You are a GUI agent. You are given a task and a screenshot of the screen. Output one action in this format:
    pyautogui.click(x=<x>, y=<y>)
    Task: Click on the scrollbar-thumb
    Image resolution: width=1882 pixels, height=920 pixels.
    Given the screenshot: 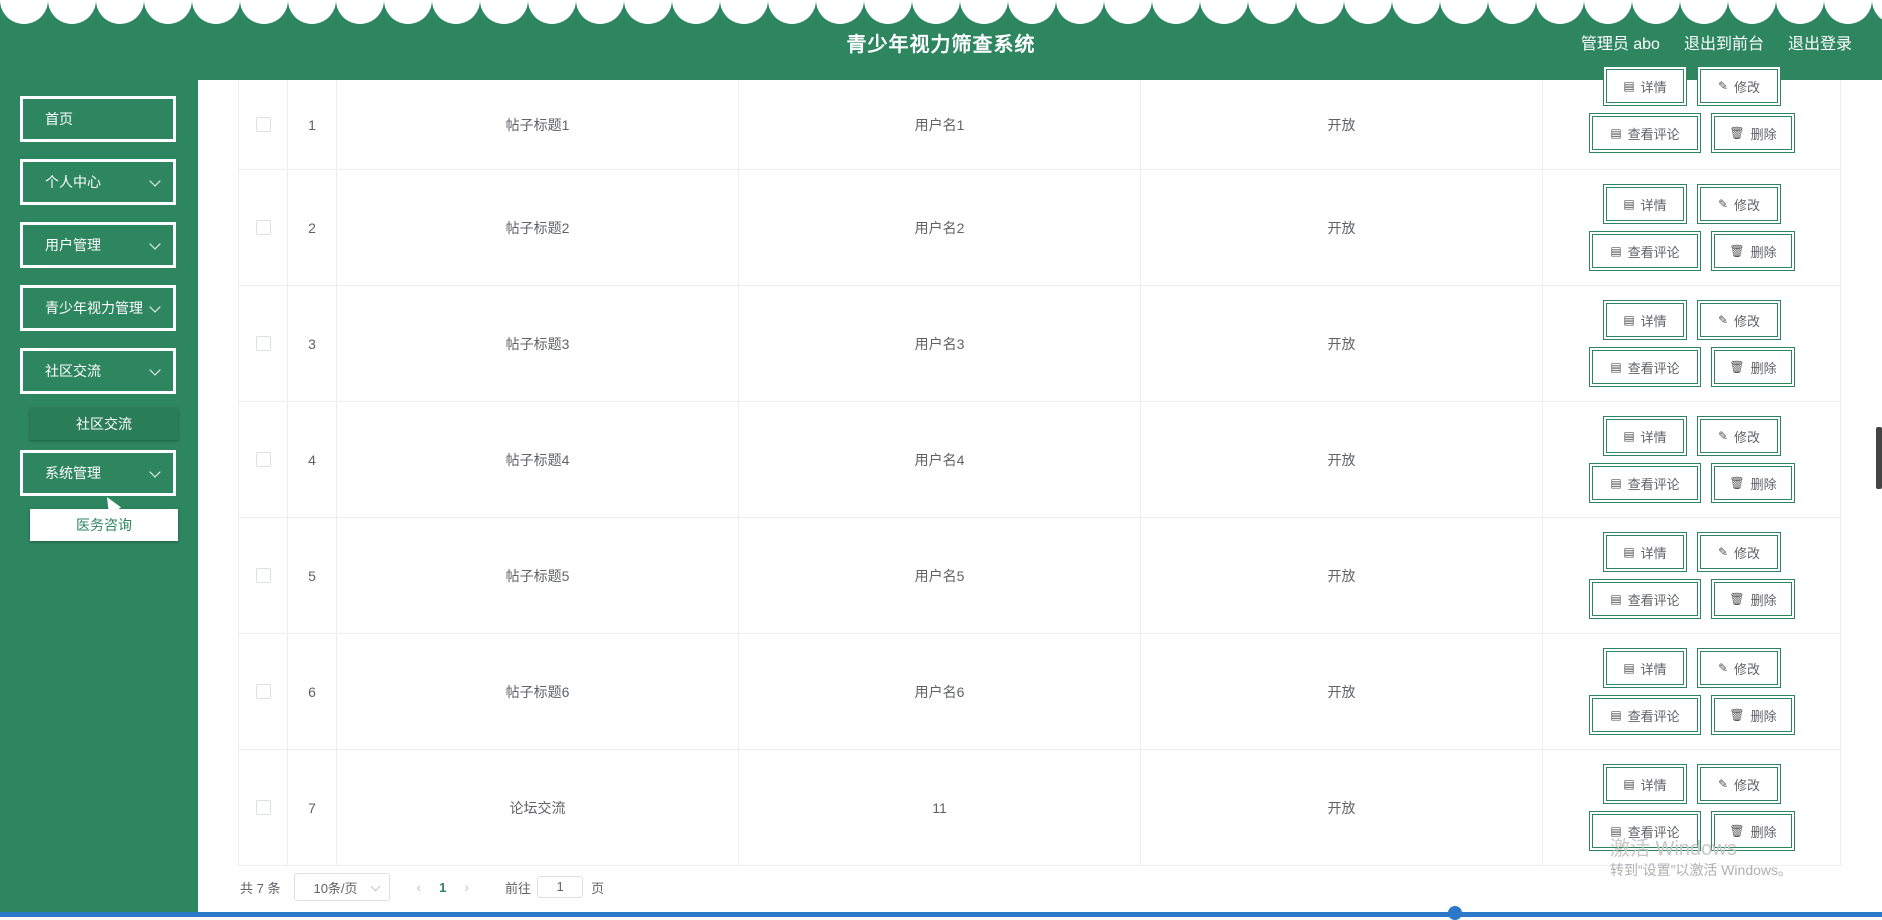 What is the action you would take?
    pyautogui.click(x=1879, y=458)
    